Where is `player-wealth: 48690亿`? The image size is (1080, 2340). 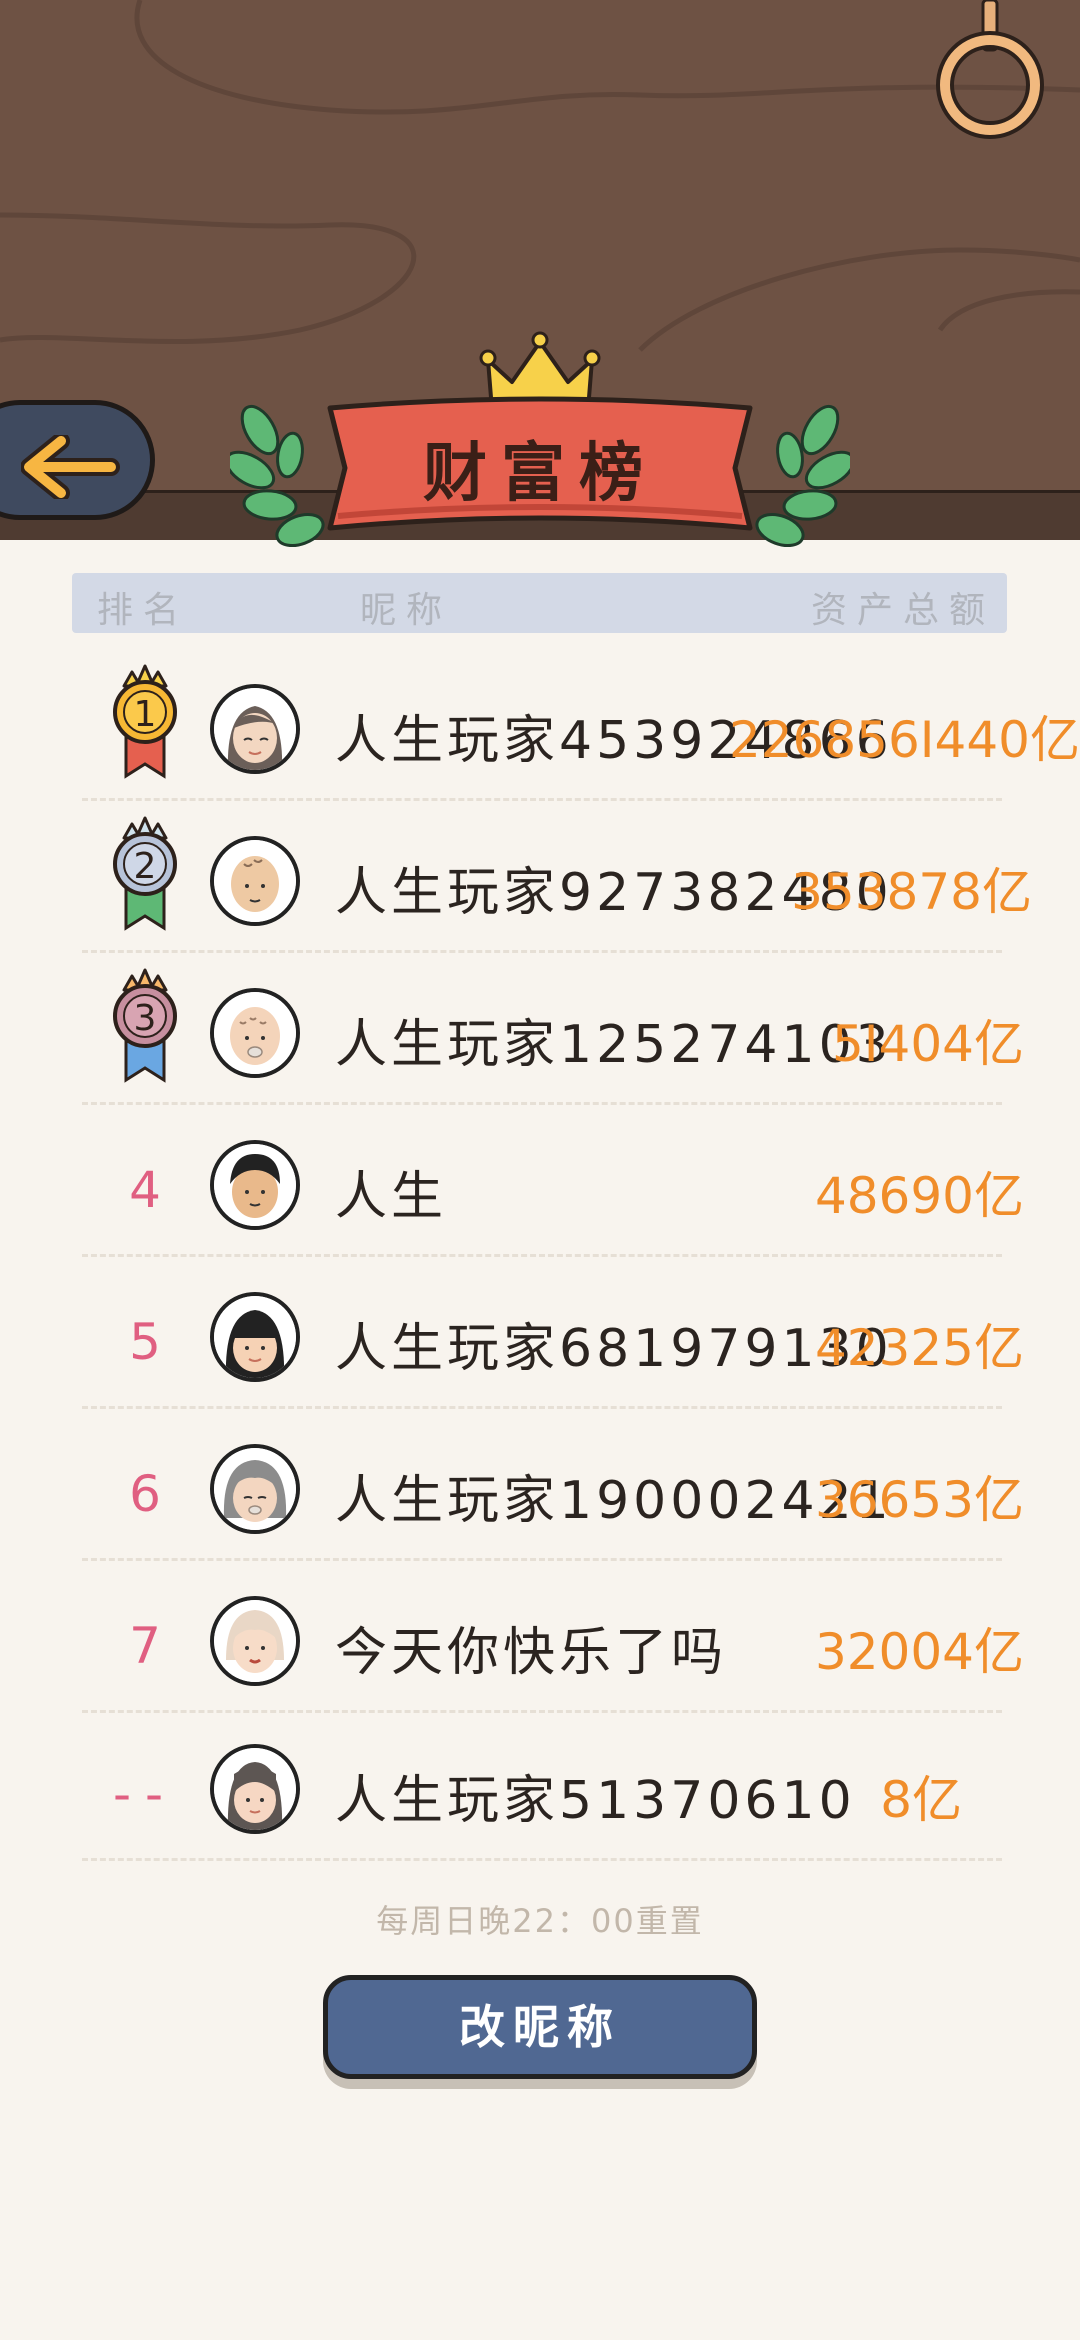
player-wealth: 48690亿 is located at coordinates (919, 1196).